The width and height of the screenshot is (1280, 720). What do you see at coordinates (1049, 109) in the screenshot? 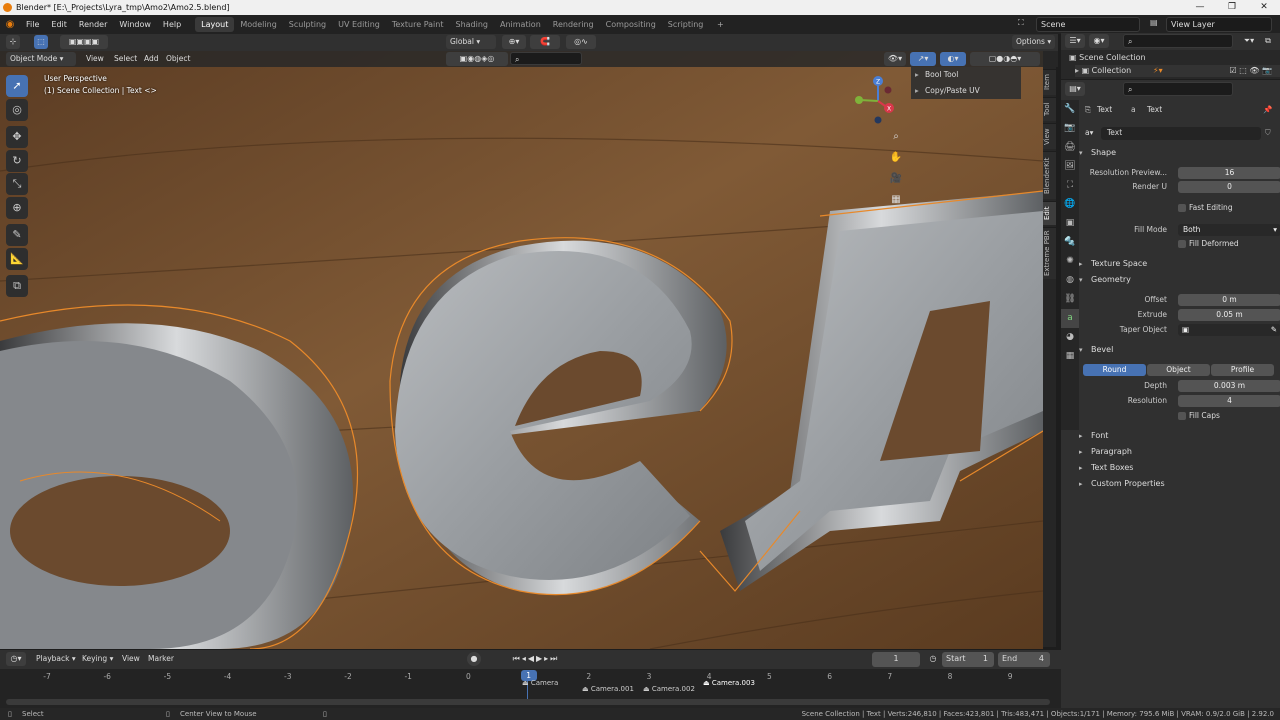
I see `tab-tool: Tool` at bounding box center [1049, 109].